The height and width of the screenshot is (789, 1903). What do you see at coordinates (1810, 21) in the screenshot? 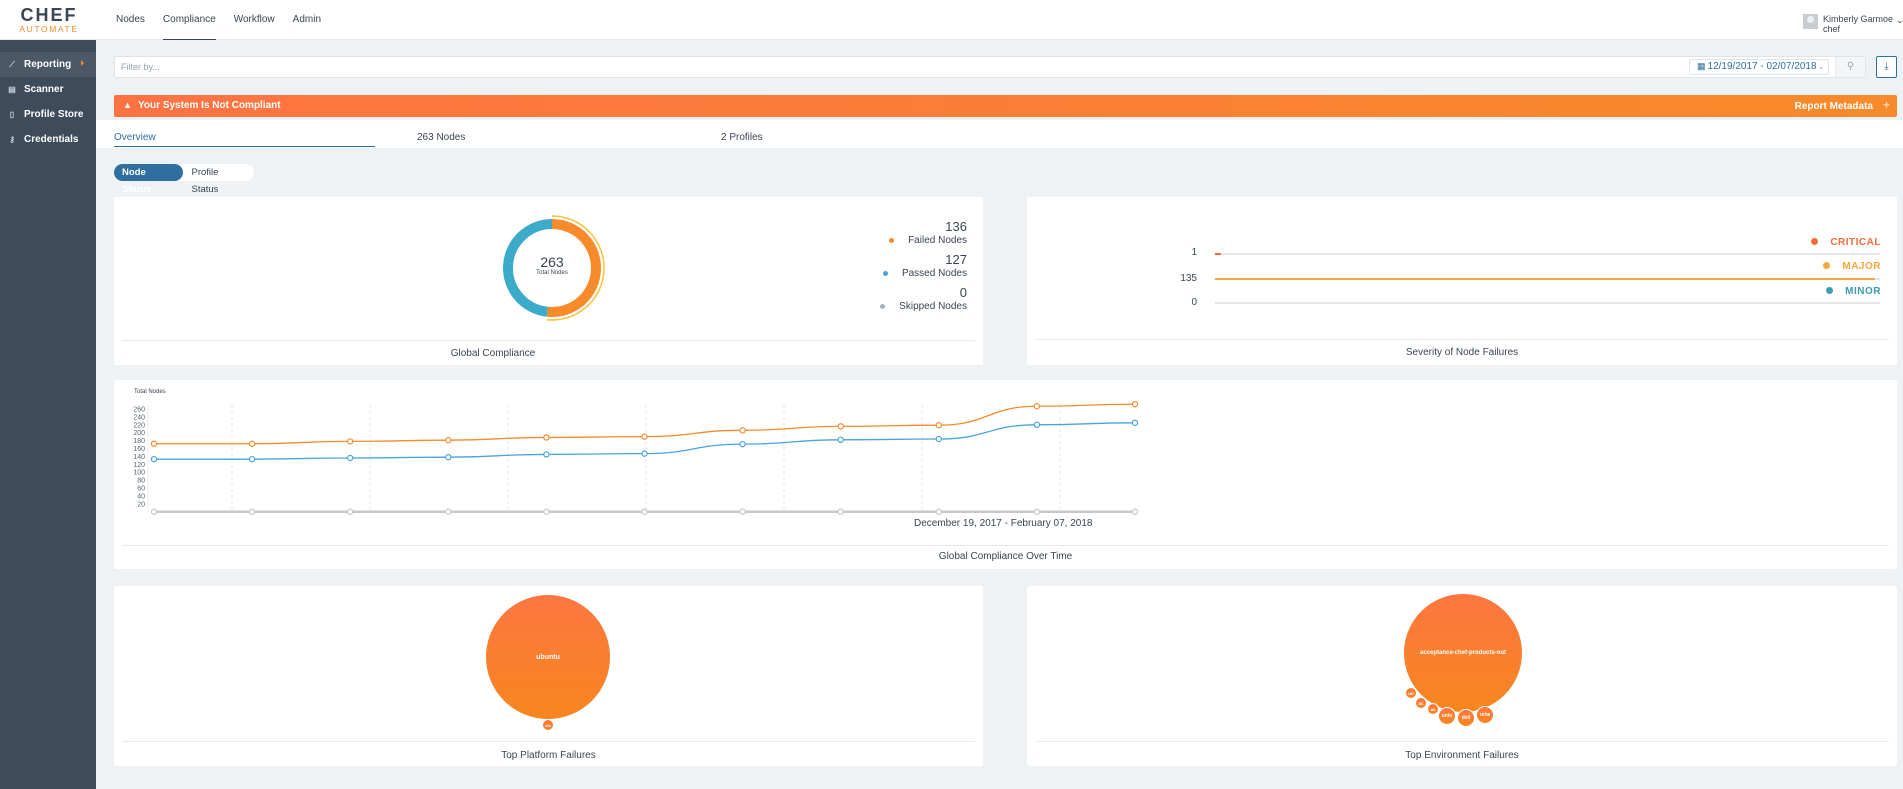
I see `avatar` at bounding box center [1810, 21].